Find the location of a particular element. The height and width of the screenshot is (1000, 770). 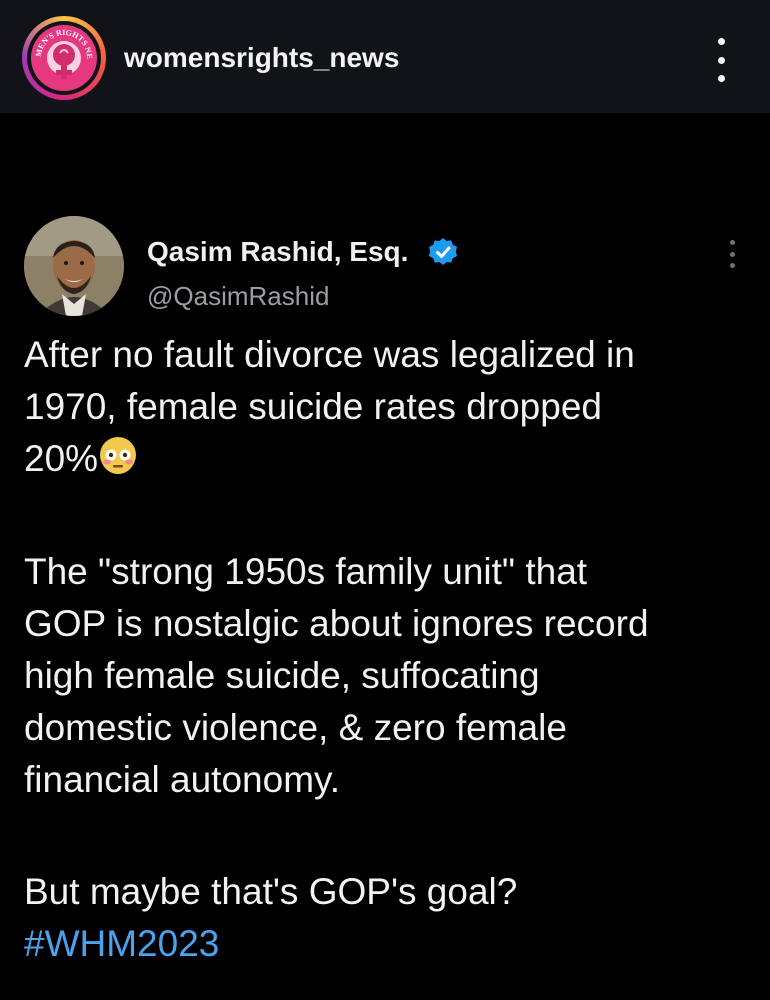

username: womensrights_news is located at coordinates (261, 58).